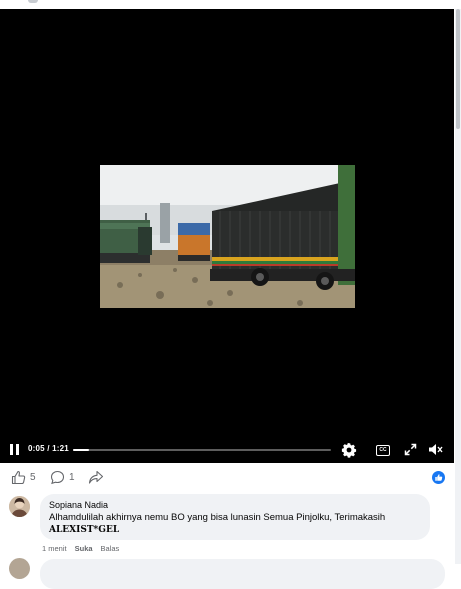 Image resolution: width=461 pixels, height=589 pixels. Describe the element at coordinates (227, 573) in the screenshot. I see `next-comment-peek` at that location.